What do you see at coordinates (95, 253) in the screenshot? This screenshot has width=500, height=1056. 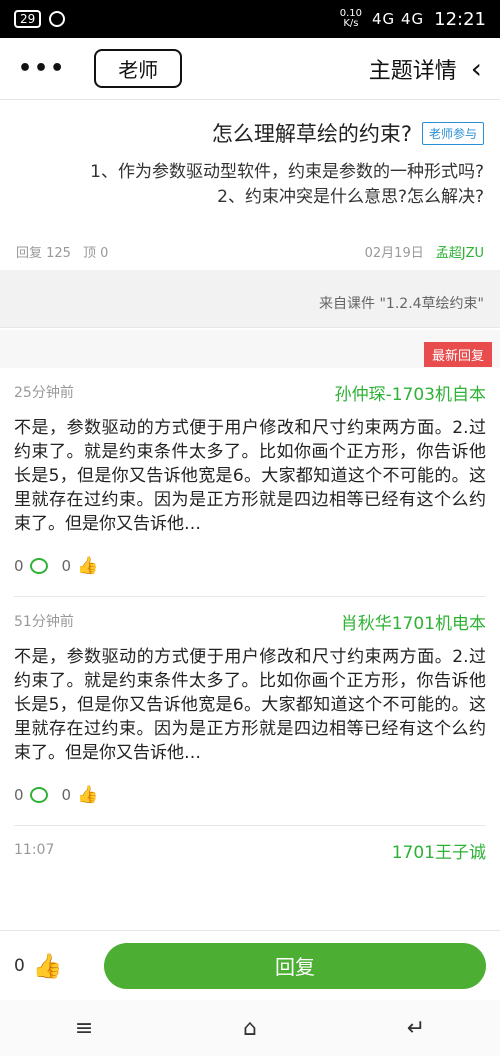 I see `topic-views: 顶 0` at bounding box center [95, 253].